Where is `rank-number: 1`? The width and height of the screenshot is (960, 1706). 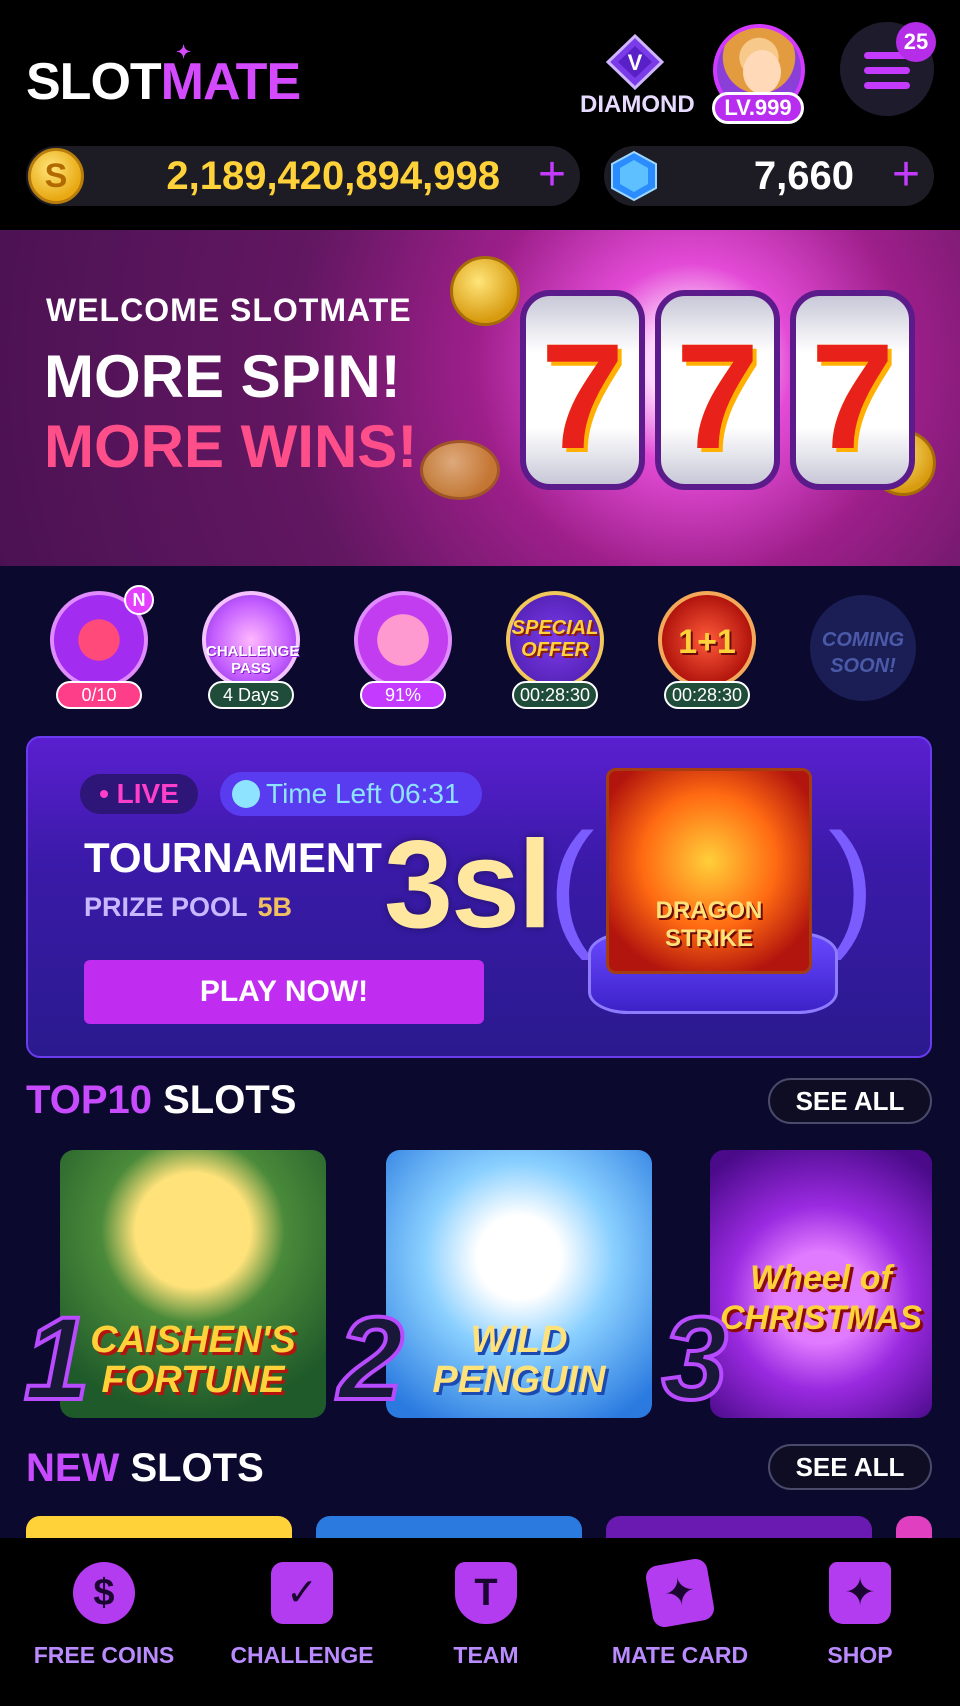
rank-number: 1 is located at coordinates (57, 1359).